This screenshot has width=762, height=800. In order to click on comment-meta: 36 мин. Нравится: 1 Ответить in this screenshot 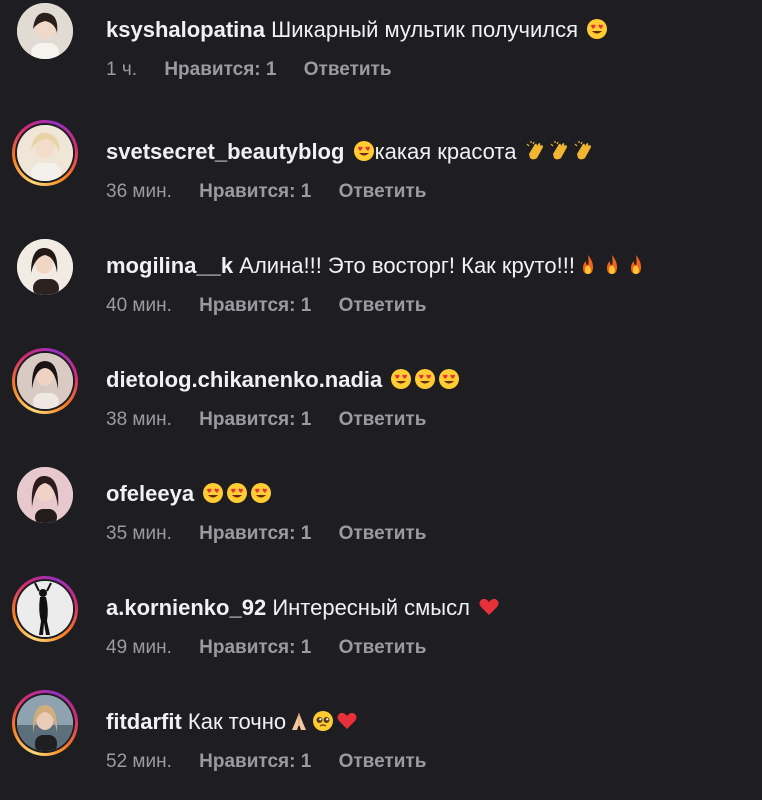, I will do `click(277, 192)`.